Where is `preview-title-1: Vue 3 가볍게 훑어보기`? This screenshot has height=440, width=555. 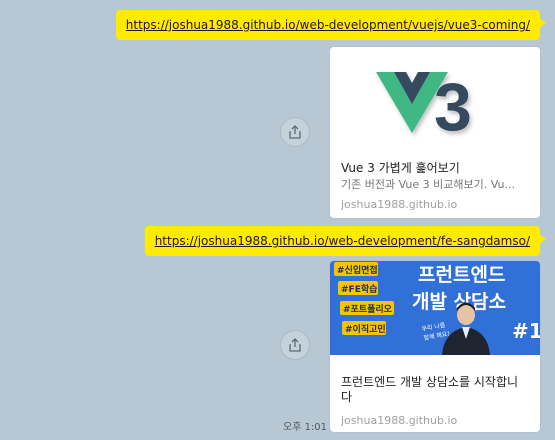
preview-title-1: Vue 3 가볍게 훑어보기 is located at coordinates (400, 168).